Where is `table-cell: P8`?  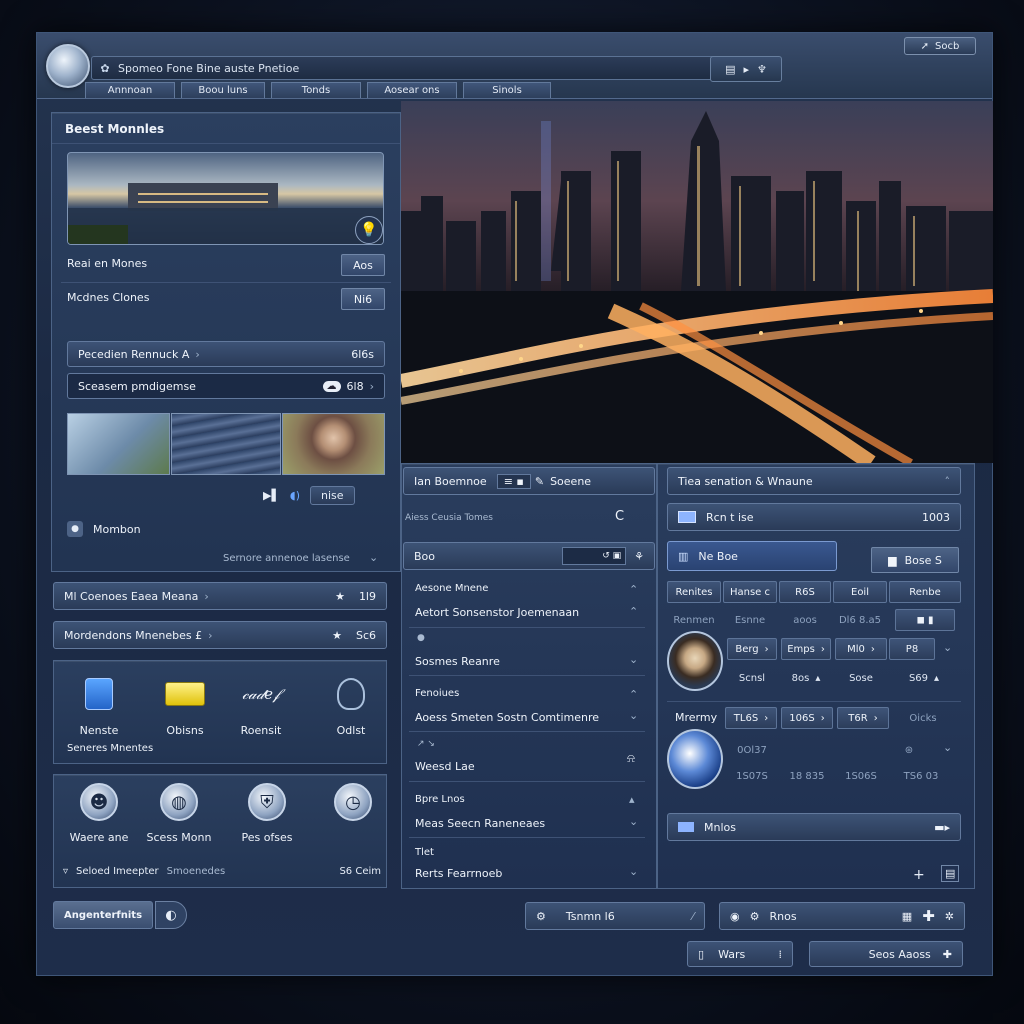
table-cell: P8 is located at coordinates (912, 649).